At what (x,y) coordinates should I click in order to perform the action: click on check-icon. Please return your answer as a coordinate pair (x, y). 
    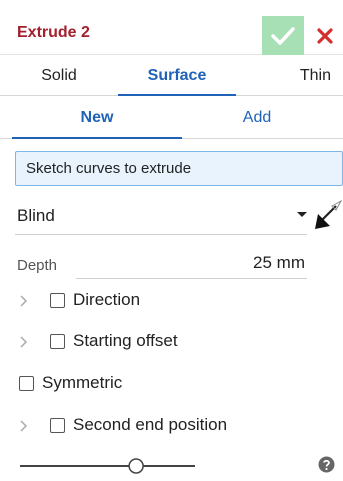
    Looking at the image, I should click on (283, 35).